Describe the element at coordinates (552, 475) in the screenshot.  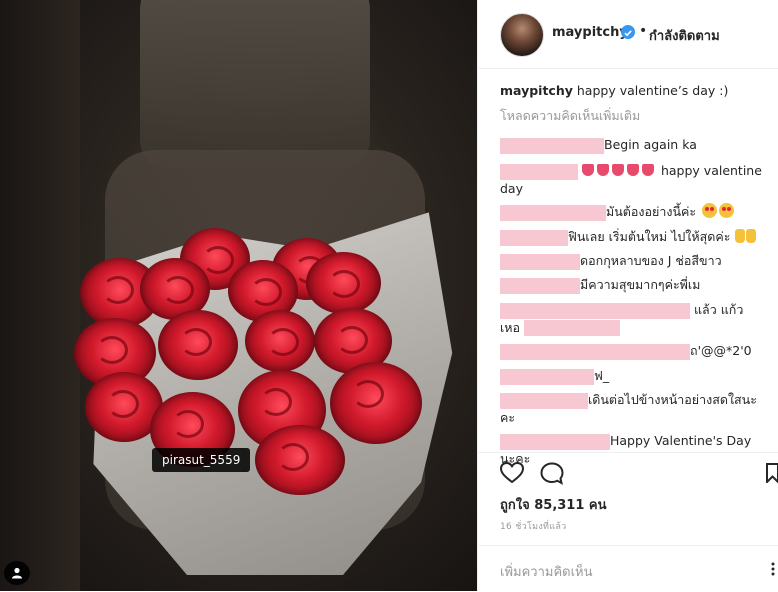
I see `comment-icon` at that location.